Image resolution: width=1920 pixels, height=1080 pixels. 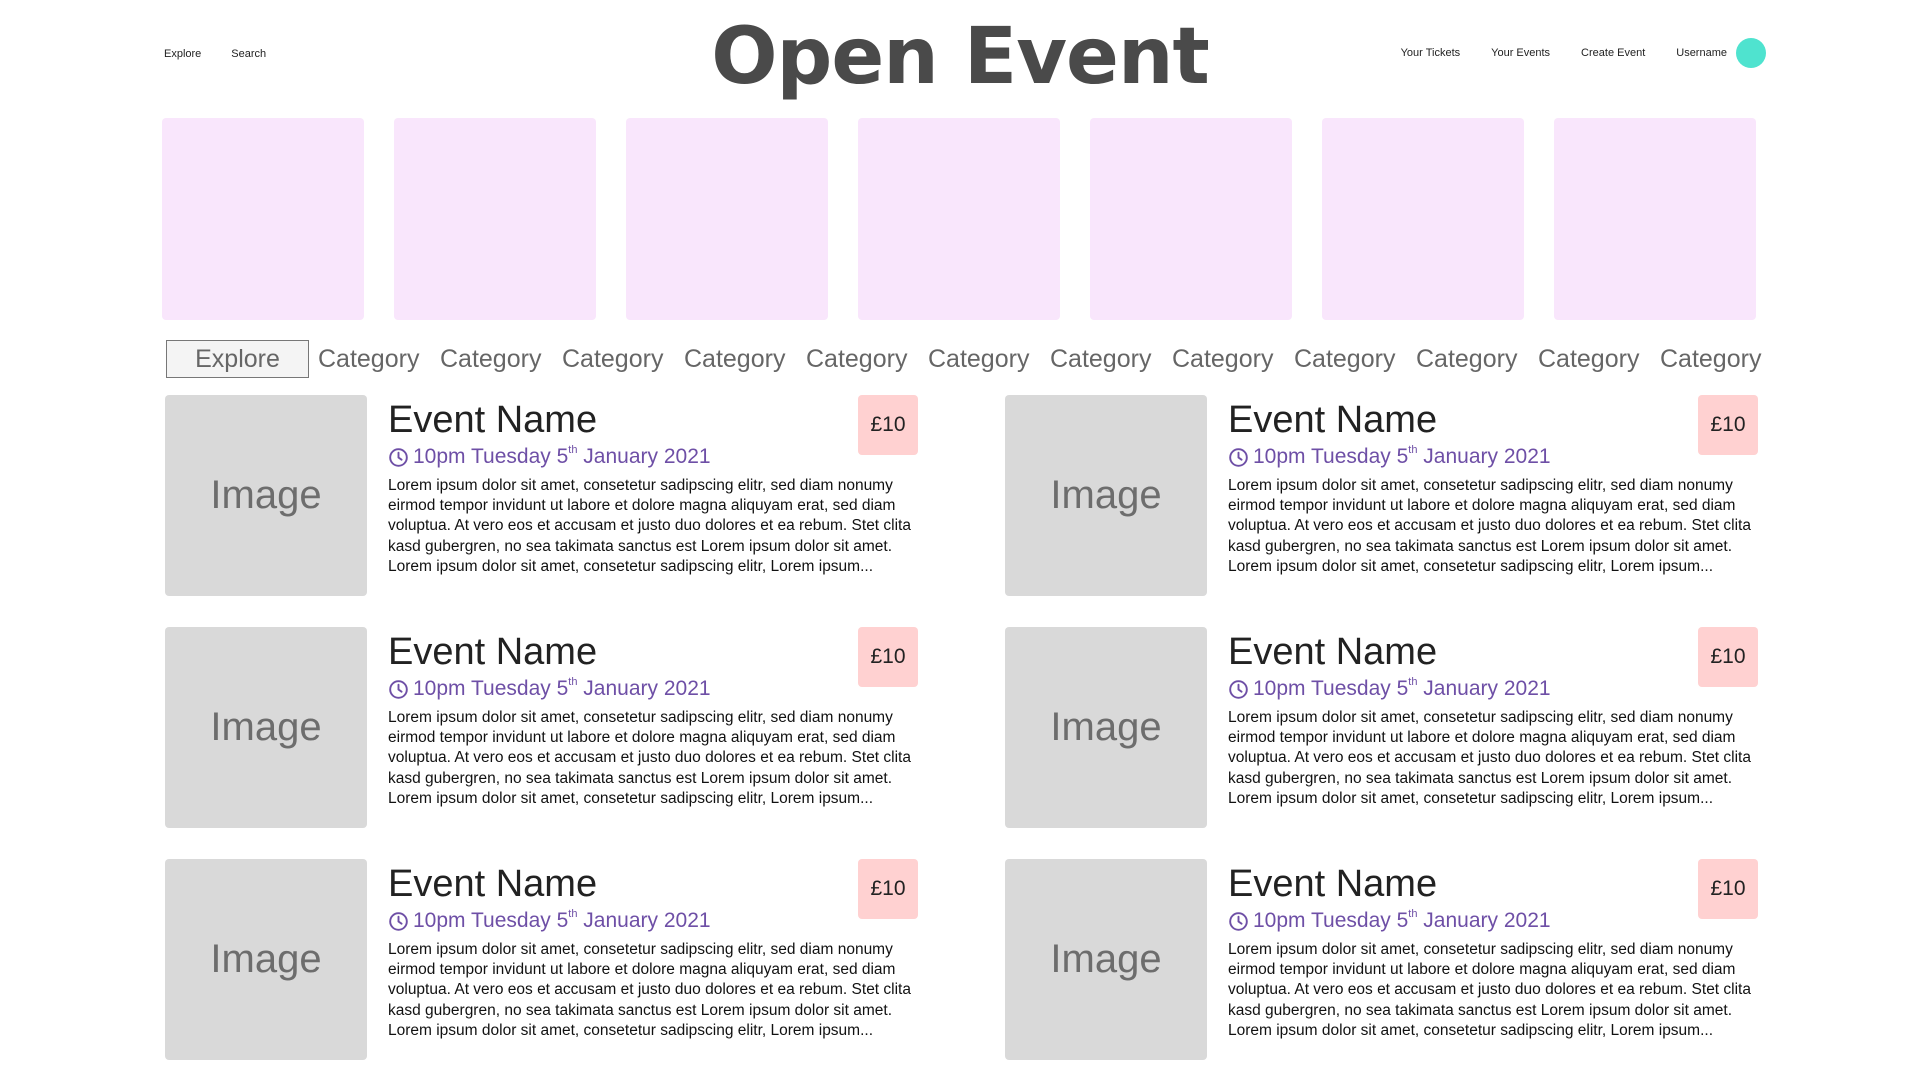 What do you see at coordinates (1520, 53) in the screenshot?
I see `nav-your-events-link: Your Events` at bounding box center [1520, 53].